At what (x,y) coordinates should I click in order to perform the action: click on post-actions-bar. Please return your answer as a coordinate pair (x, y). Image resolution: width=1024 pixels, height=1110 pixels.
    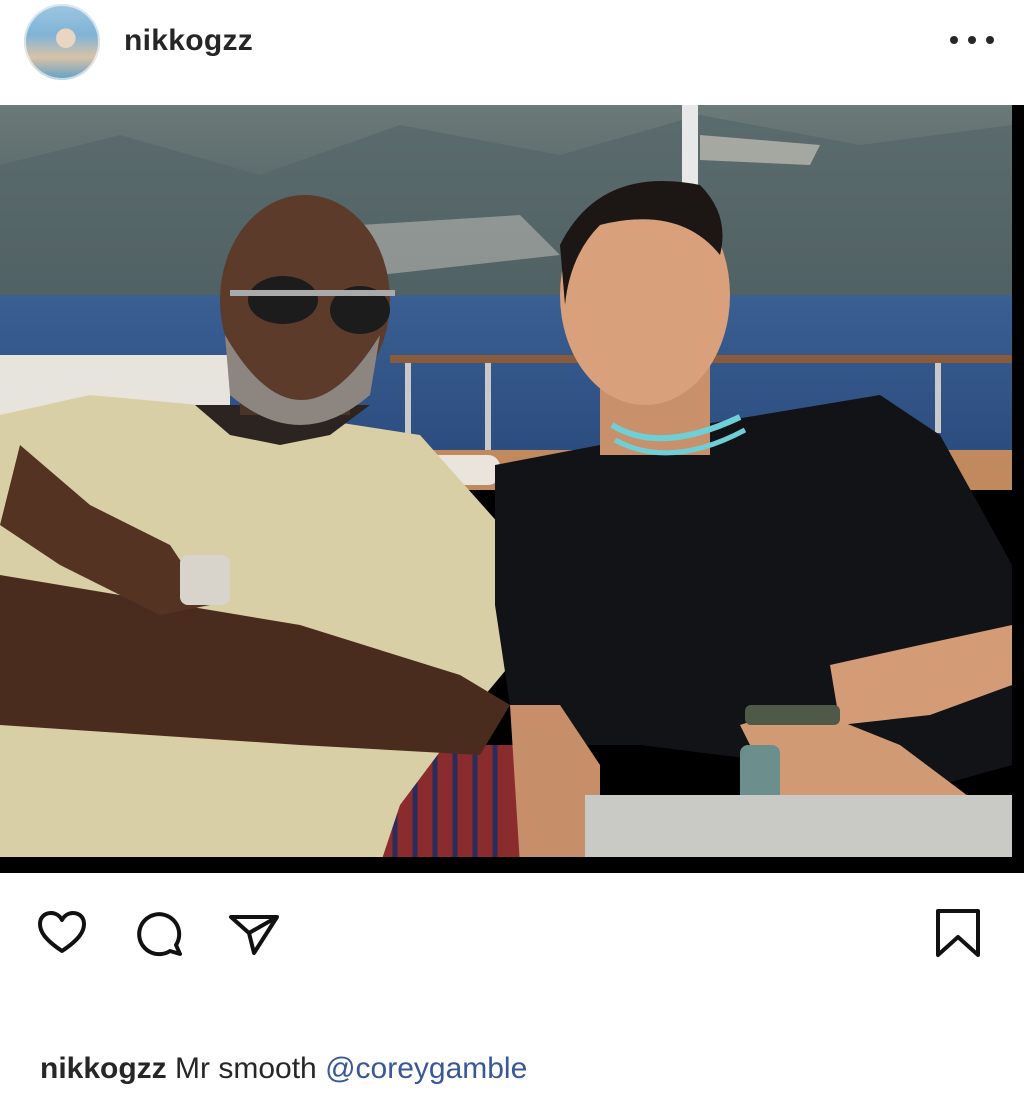
    Looking at the image, I should click on (512, 930).